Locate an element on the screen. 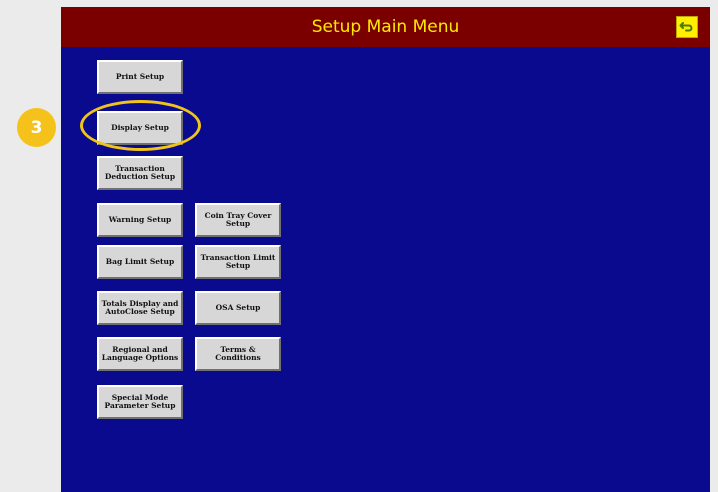  warning-setup-button: Warning Setup is located at coordinates (140, 220).